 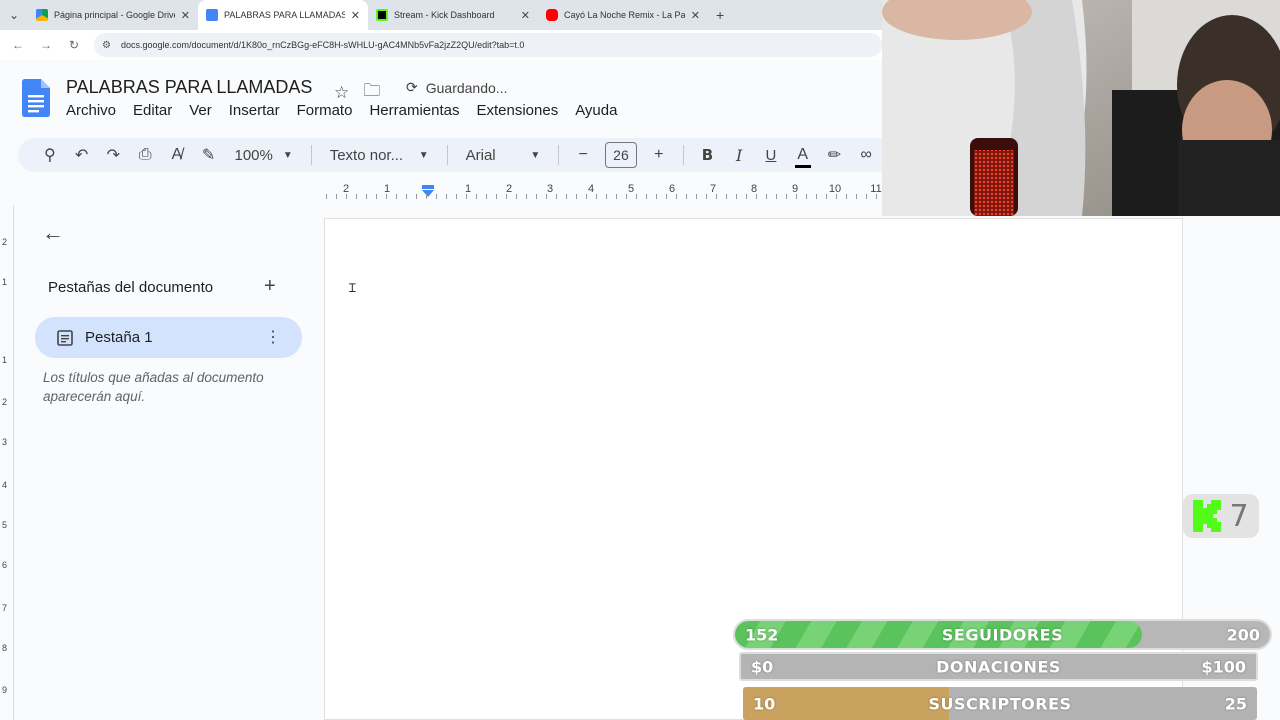 What do you see at coordinates (998, 666) in the screenshot?
I see `goal-label: DONACIONES` at bounding box center [998, 666].